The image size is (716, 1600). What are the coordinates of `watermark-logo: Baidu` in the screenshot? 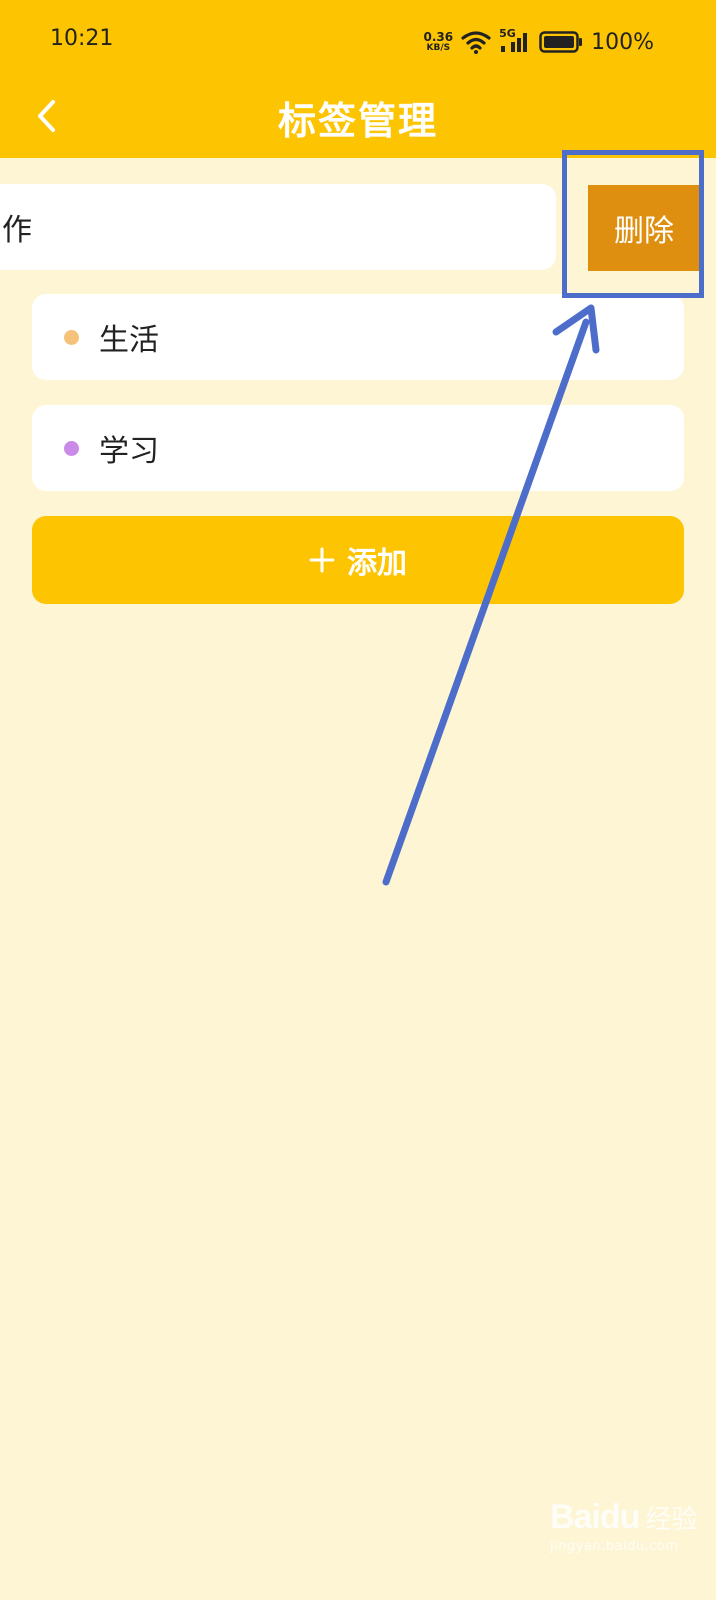 It's located at (595, 1517).